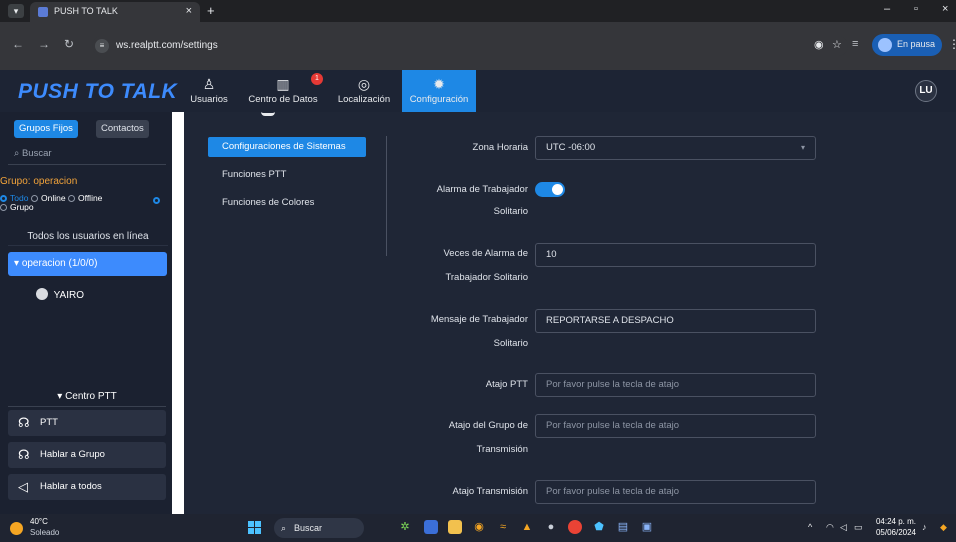 The image size is (956, 542). What do you see at coordinates (364, 84) in the screenshot?
I see `location-pin-icon: ◎` at bounding box center [364, 84].